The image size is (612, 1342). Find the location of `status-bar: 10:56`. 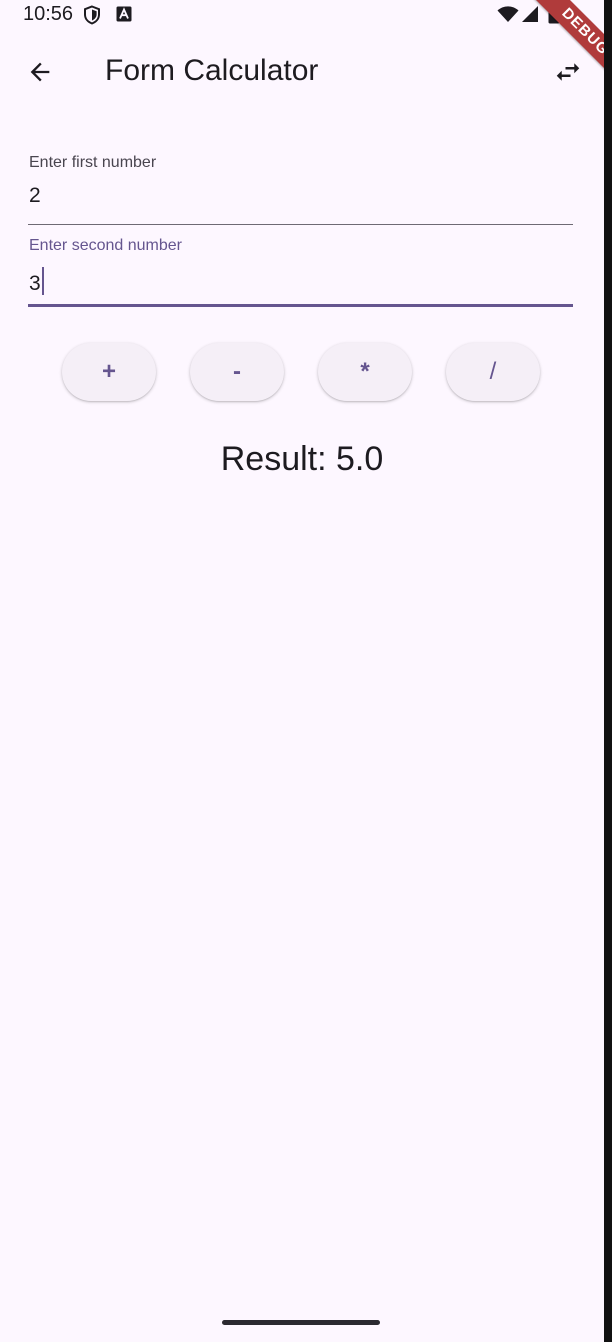

status-bar: 10:56 is located at coordinates (302, 15).